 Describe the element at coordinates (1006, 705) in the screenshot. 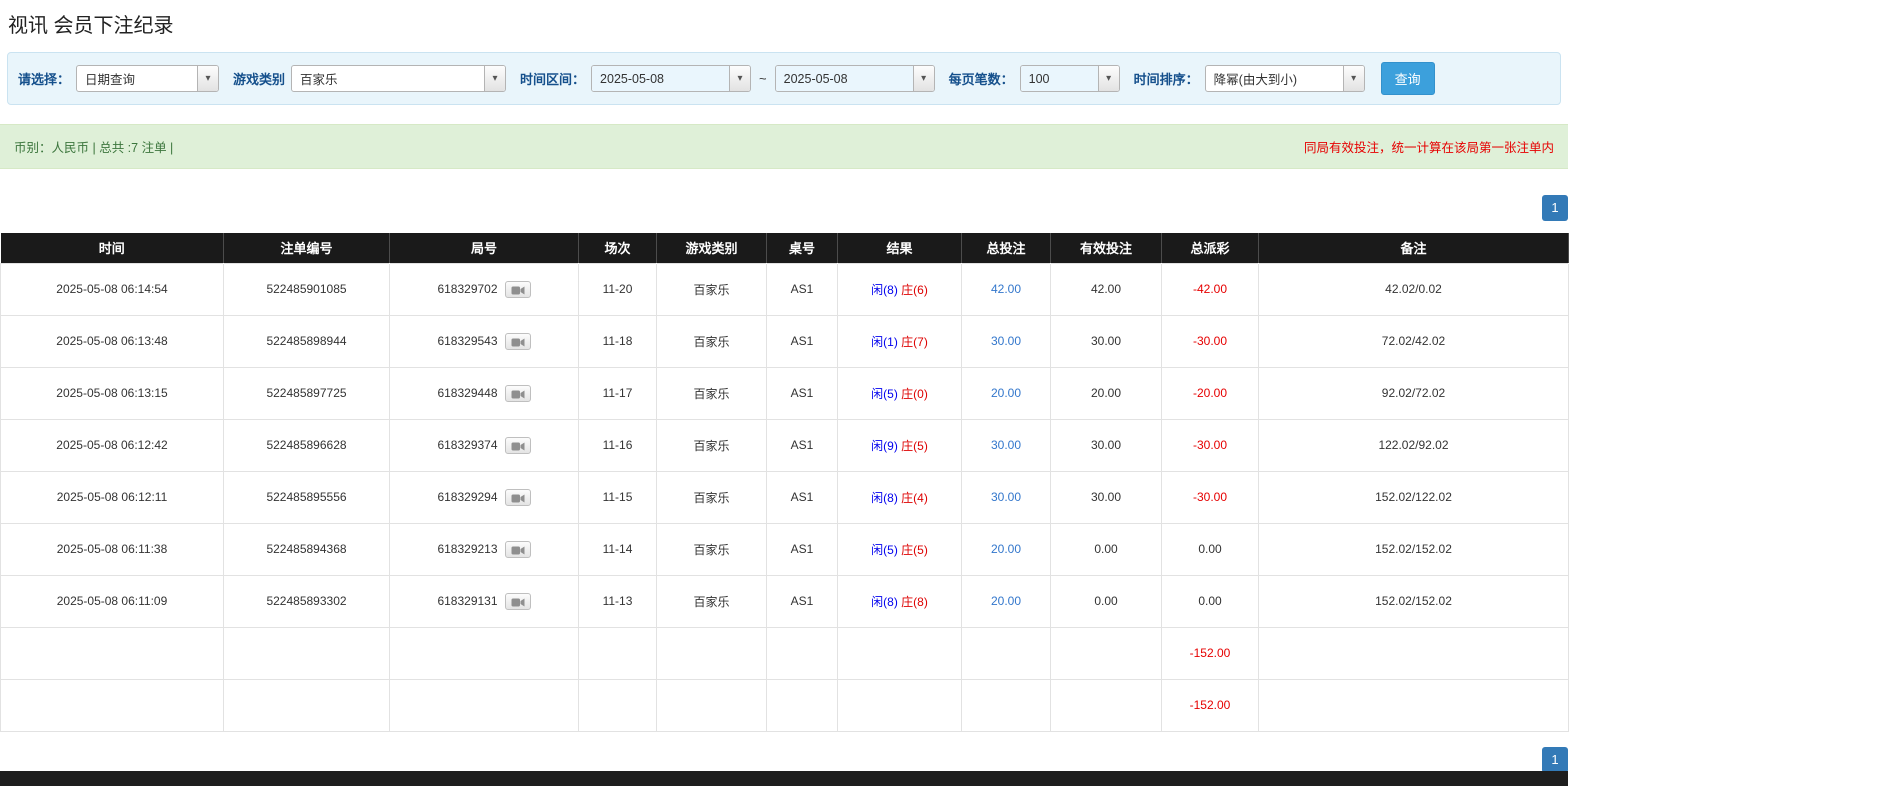

I see `grand-total-total-bet: 192.00` at that location.